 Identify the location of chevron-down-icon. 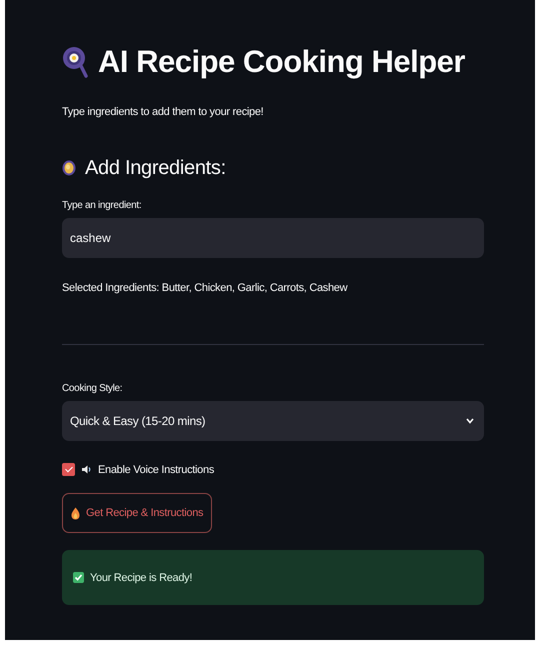
(470, 421).